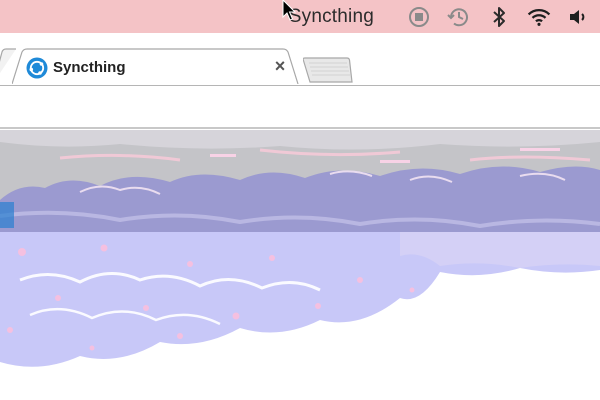  I want to click on browser-toolbar, so click(300, 107).